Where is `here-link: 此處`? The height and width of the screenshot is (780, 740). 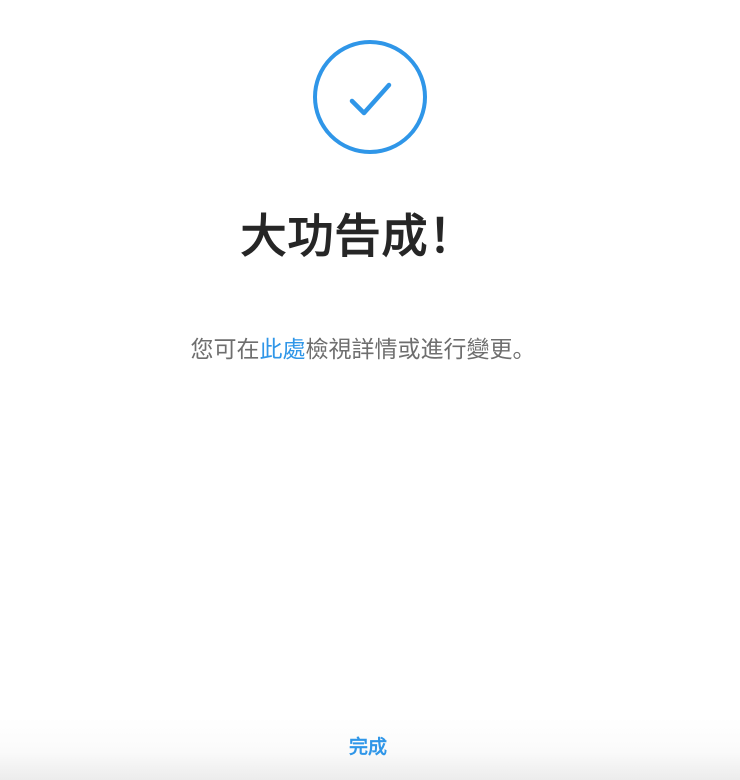
here-link: 此處 is located at coordinates (283, 350).